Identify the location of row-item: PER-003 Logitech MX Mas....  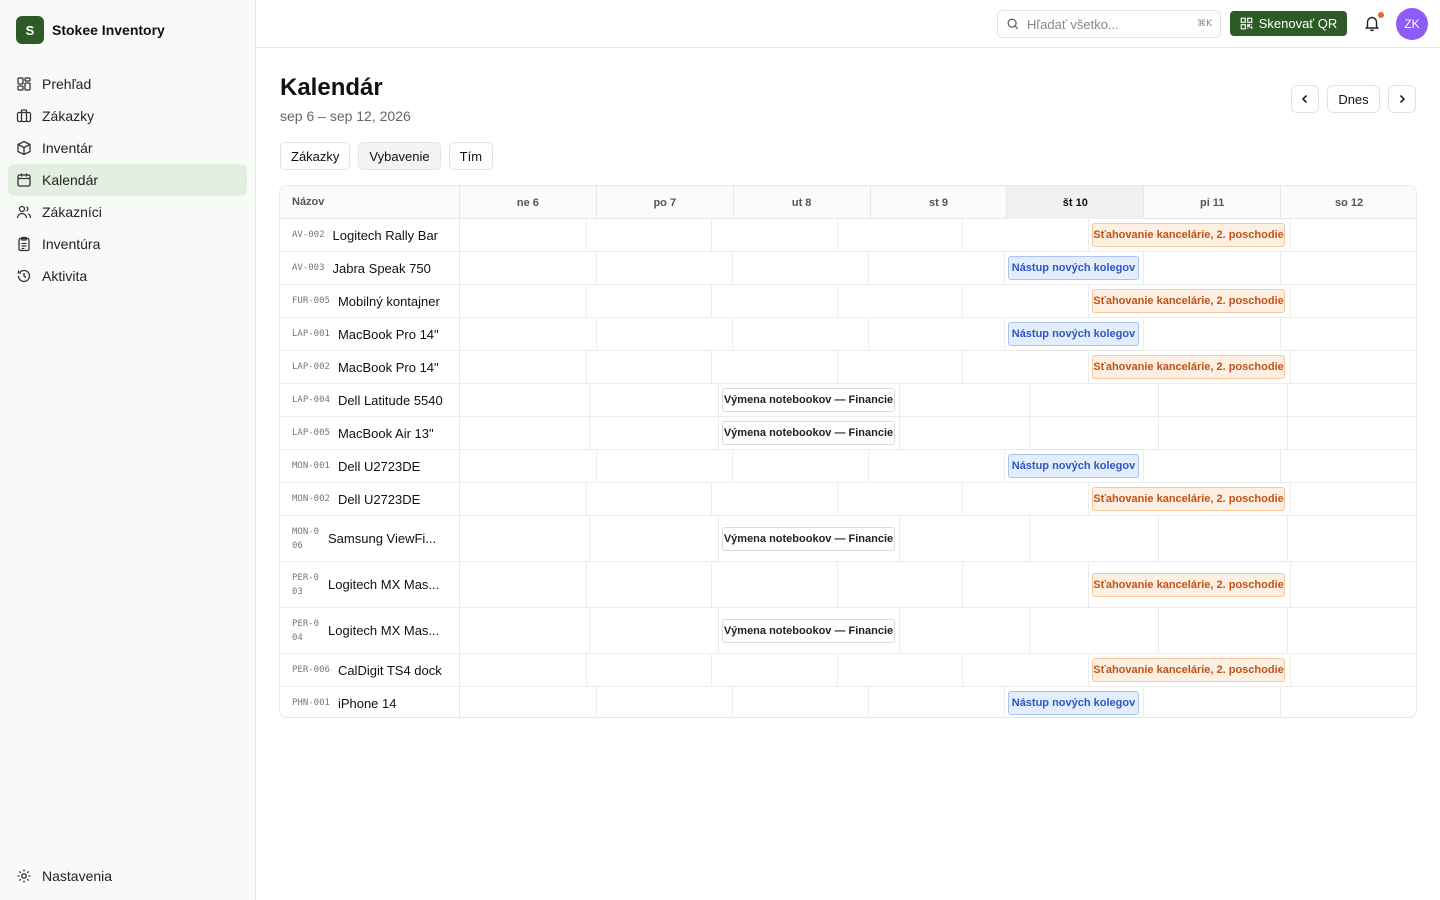
(370, 584).